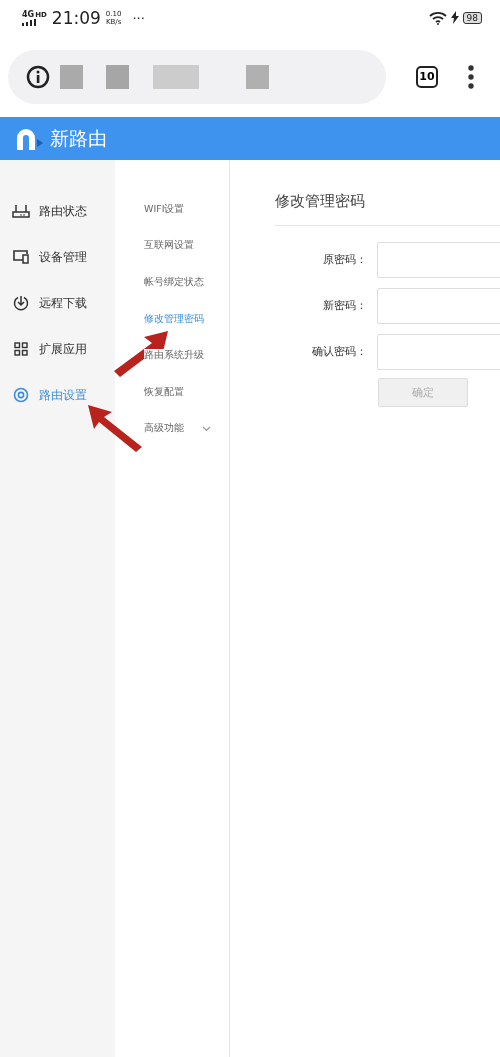 This screenshot has width=500, height=1057. I want to click on submenu-item: 恢复配置, so click(164, 392).